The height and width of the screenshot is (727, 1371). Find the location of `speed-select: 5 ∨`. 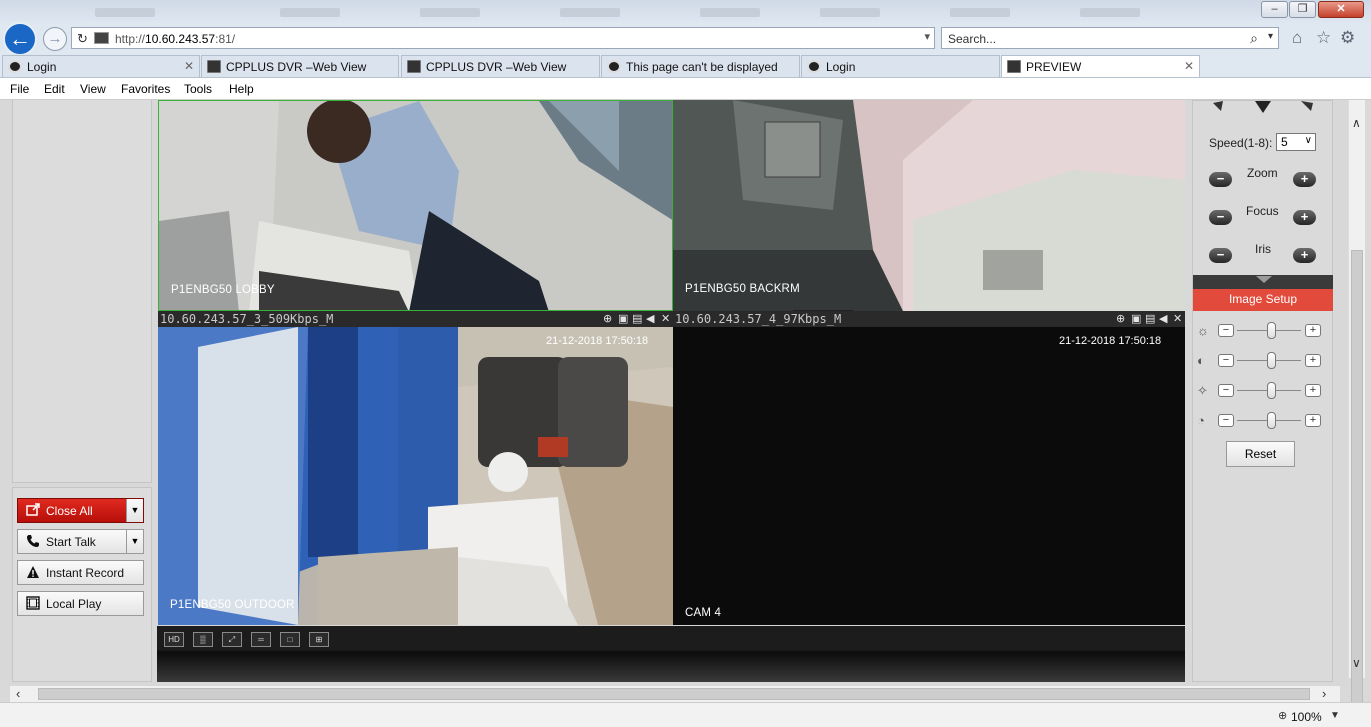

speed-select: 5 ∨ is located at coordinates (1296, 142).